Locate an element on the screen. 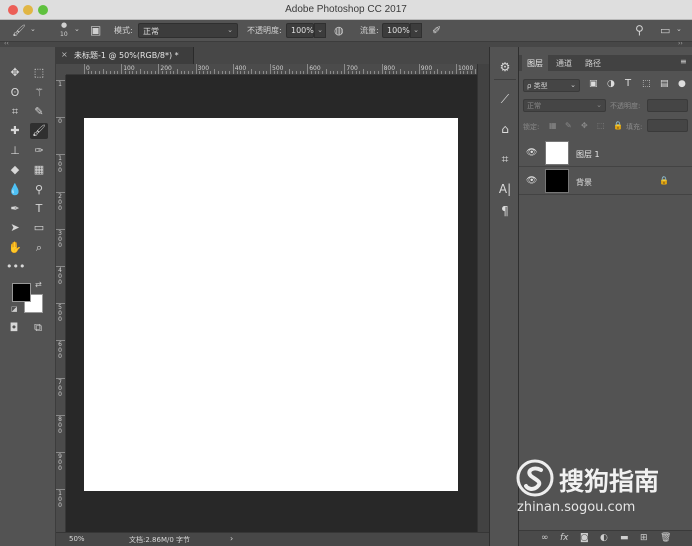 This screenshot has width=692, height=546. pressure-opacity-icon: ◍ is located at coordinates (339, 30).